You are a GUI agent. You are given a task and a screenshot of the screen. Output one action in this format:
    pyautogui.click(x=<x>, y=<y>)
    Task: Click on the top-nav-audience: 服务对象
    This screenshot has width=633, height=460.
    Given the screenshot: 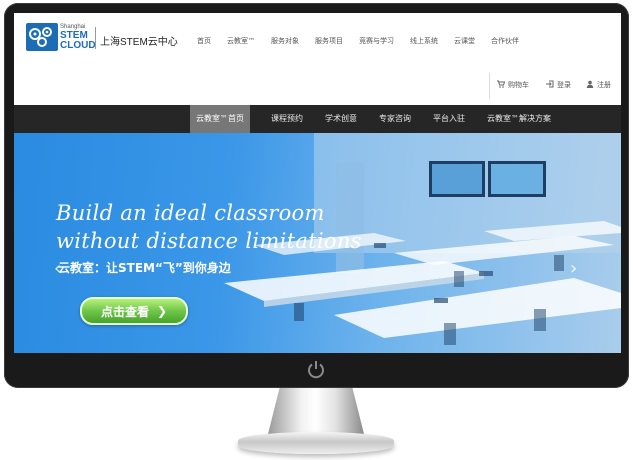 What is the action you would take?
    pyautogui.click(x=285, y=41)
    